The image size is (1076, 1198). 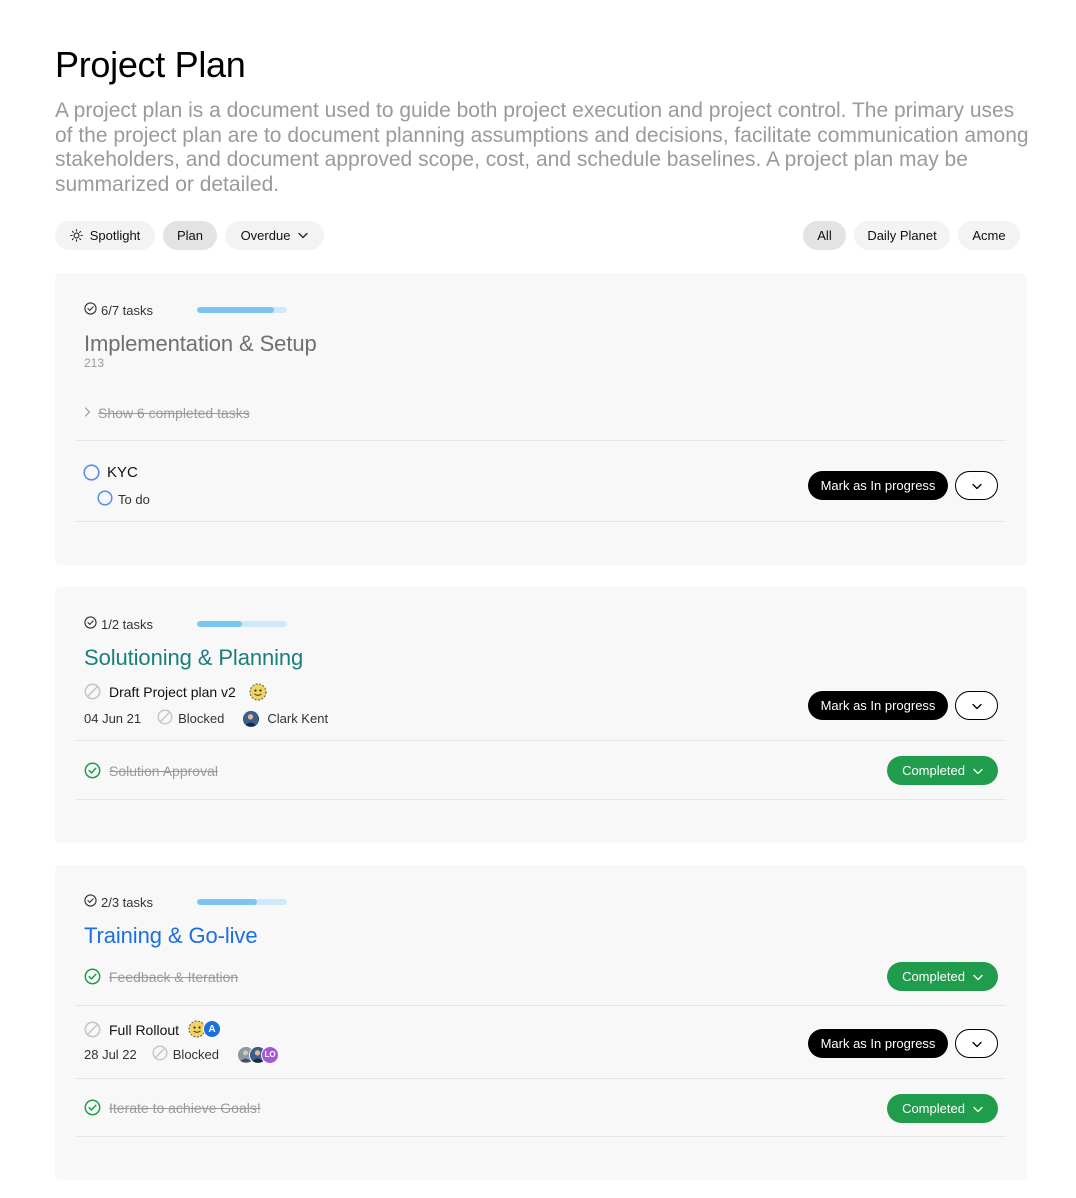 I want to click on chevron-right-icon, so click(x=87, y=413).